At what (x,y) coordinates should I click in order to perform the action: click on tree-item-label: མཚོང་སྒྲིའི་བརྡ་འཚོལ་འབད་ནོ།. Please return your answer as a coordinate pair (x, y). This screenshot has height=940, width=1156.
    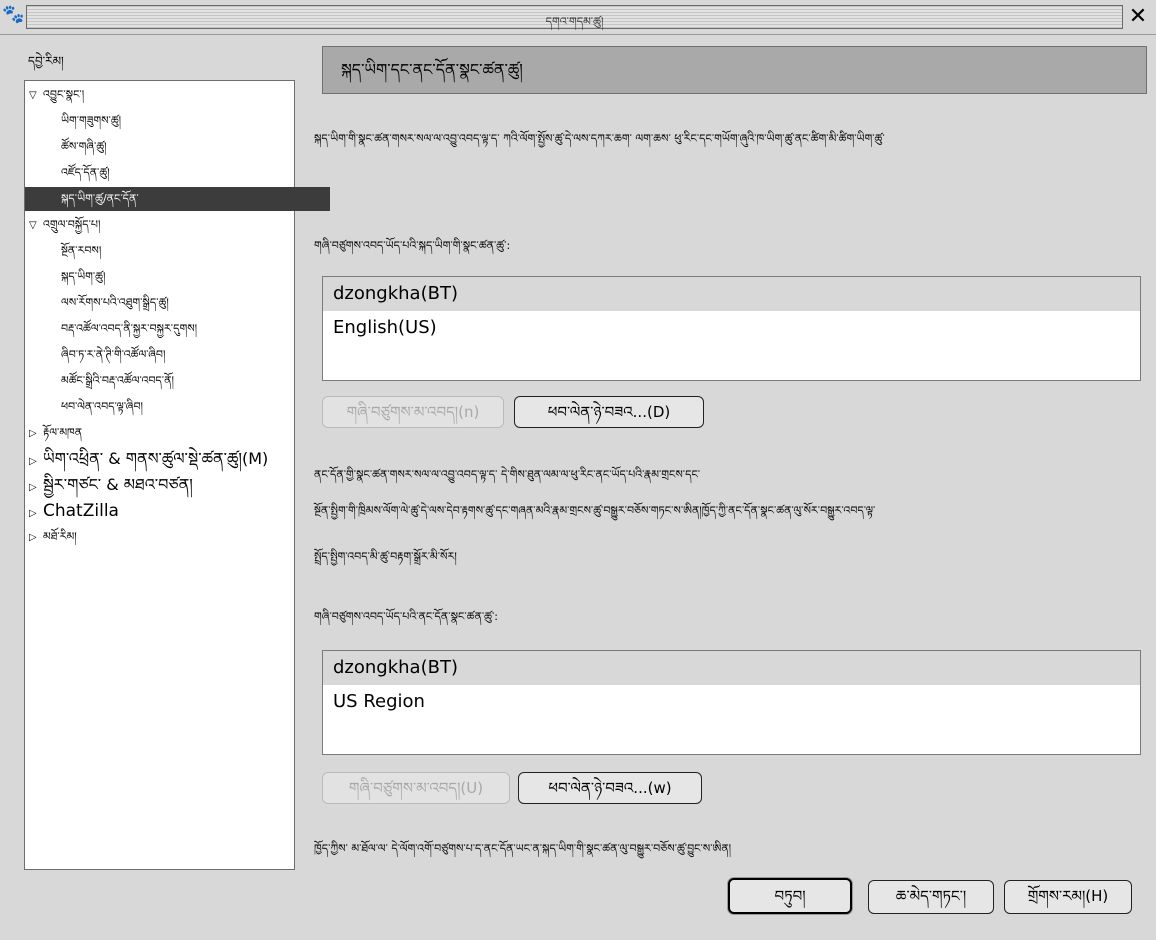
    Looking at the image, I should click on (117, 380).